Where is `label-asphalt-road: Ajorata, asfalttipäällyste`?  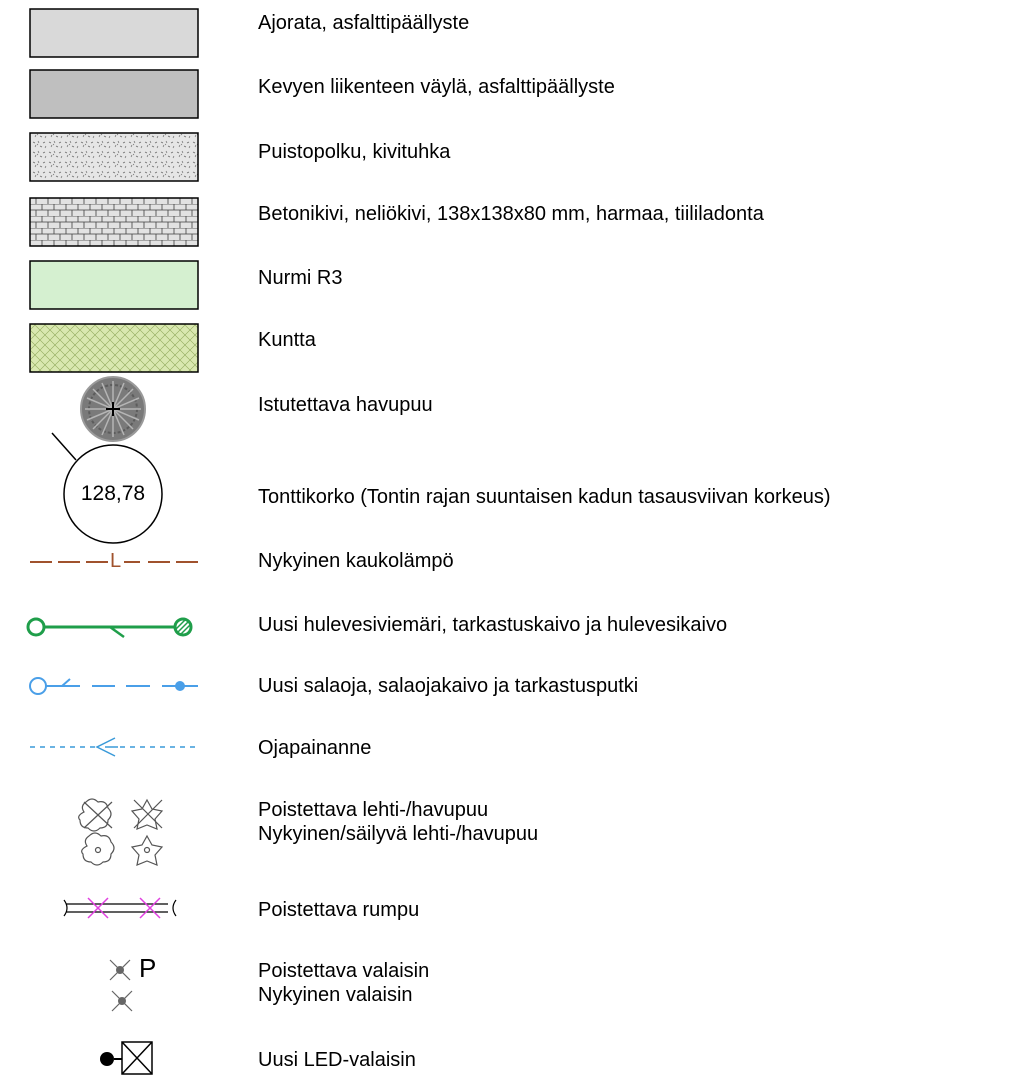 label-asphalt-road: Ajorata, asfalttipäällyste is located at coordinates (364, 23).